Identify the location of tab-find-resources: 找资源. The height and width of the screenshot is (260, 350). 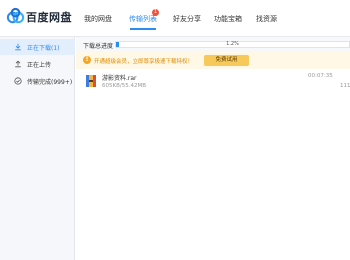
(266, 19).